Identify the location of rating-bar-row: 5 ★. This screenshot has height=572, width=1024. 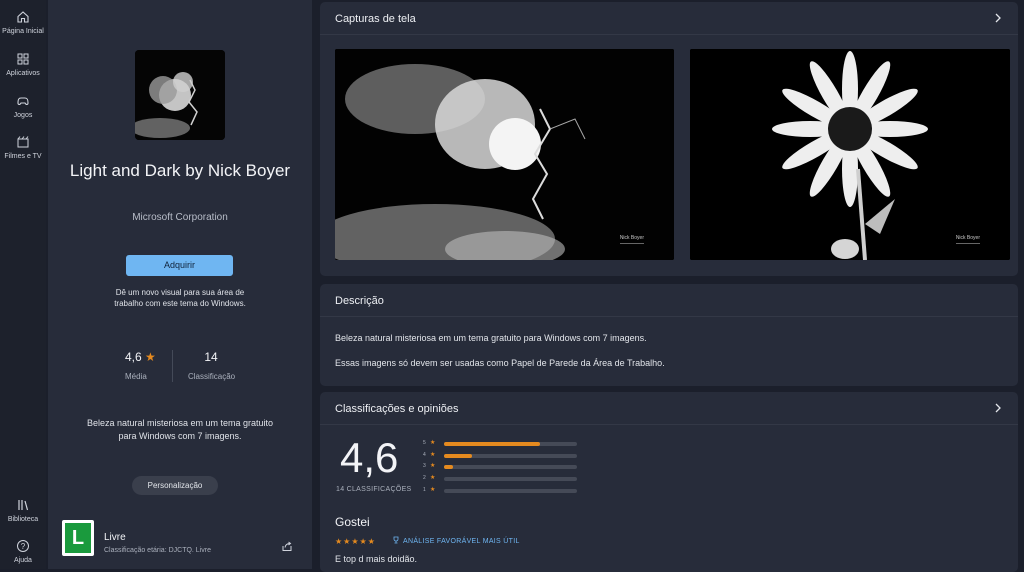
(503, 444).